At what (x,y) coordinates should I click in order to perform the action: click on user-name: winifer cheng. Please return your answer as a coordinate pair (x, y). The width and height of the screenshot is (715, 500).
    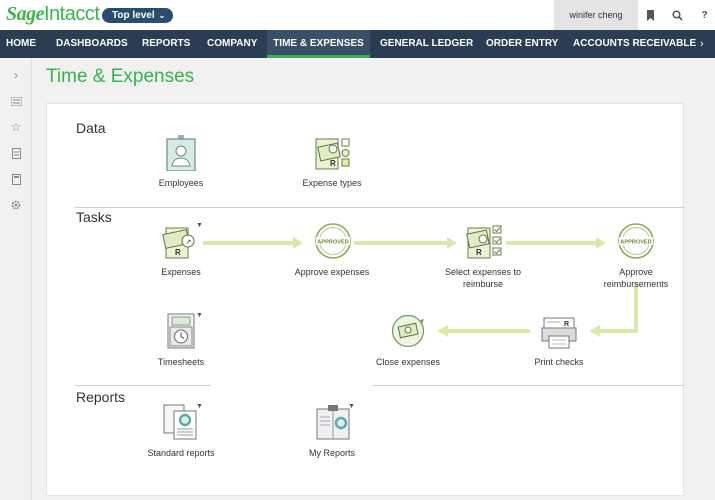
    Looking at the image, I should click on (596, 15).